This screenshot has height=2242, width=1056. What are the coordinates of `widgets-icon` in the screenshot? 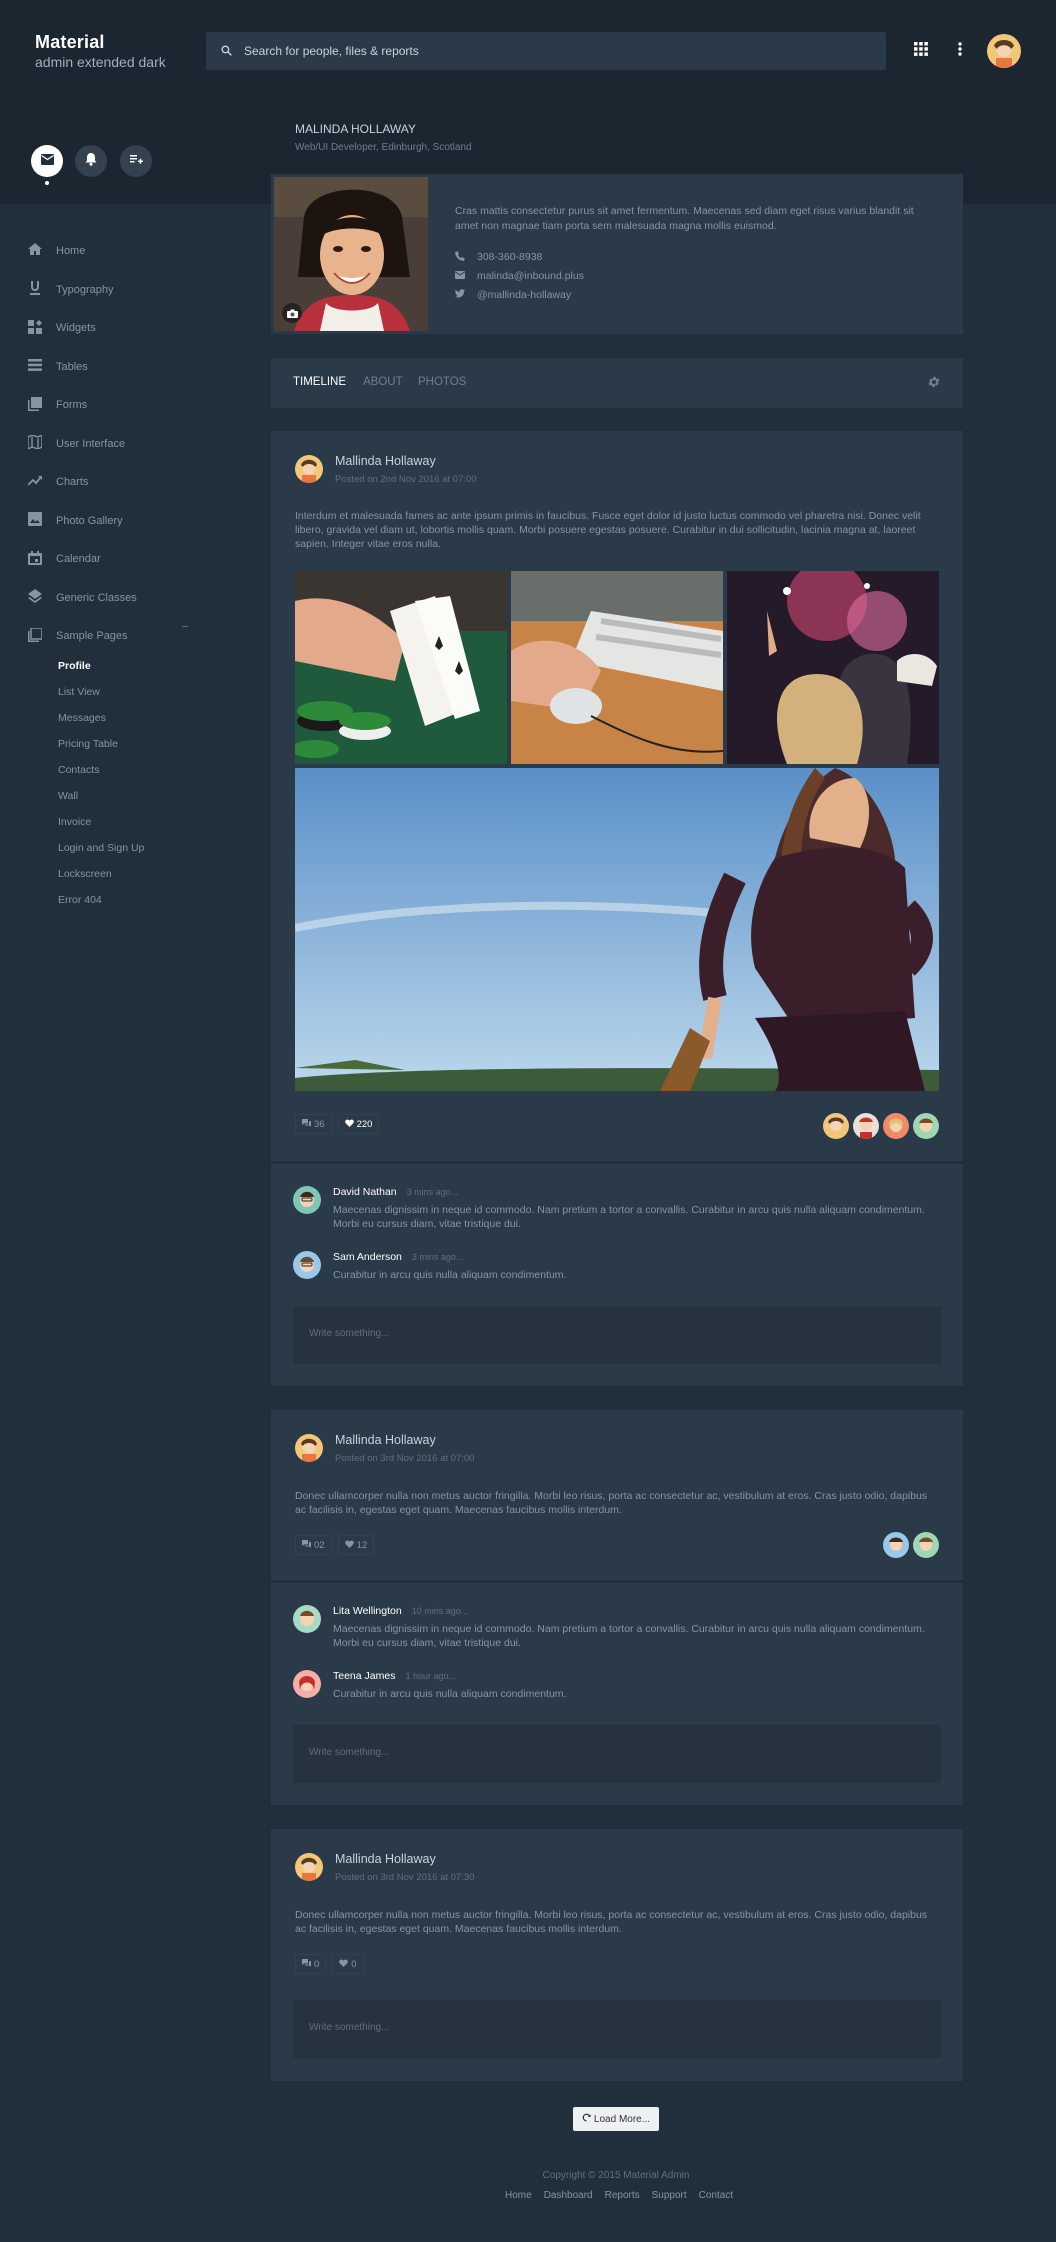 It's located at (42, 328).